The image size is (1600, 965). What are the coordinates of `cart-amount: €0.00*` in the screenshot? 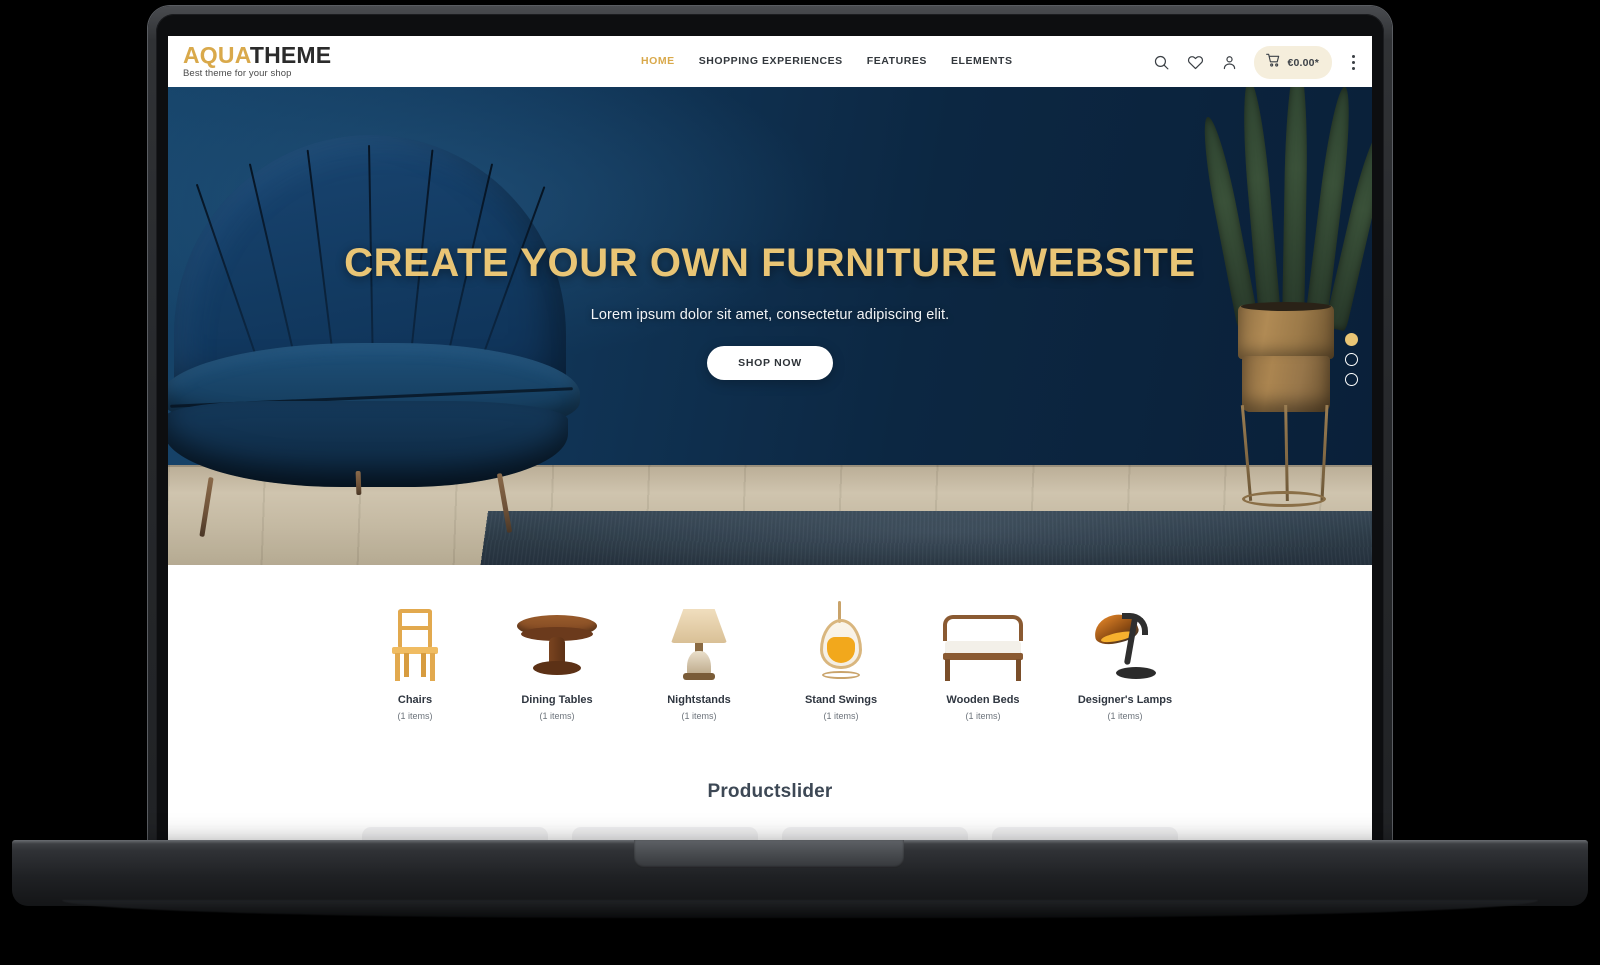 It's located at (1303, 62).